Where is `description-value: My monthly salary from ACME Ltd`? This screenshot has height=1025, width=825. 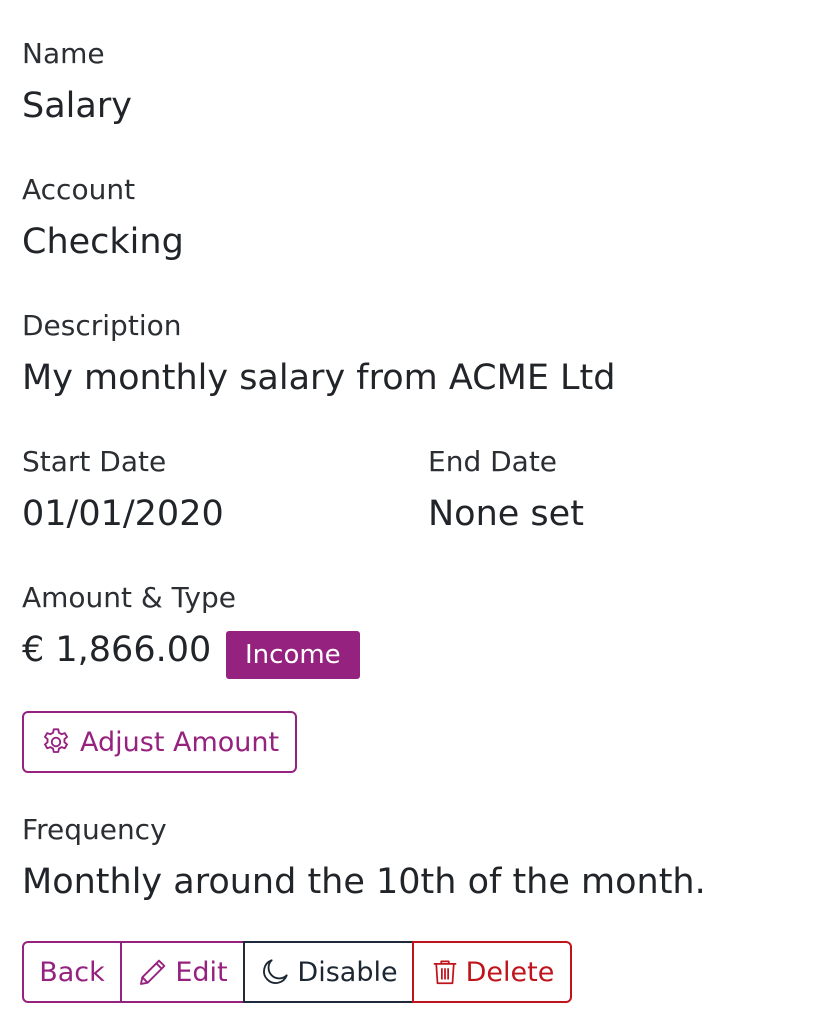 description-value: My monthly salary from ACME Ltd is located at coordinates (319, 378).